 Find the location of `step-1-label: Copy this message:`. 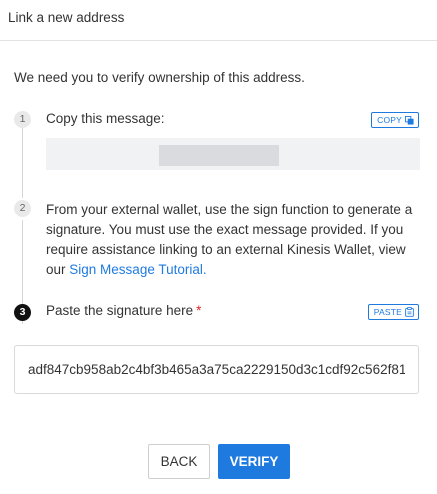

step-1-label: Copy this message: is located at coordinates (105, 118).